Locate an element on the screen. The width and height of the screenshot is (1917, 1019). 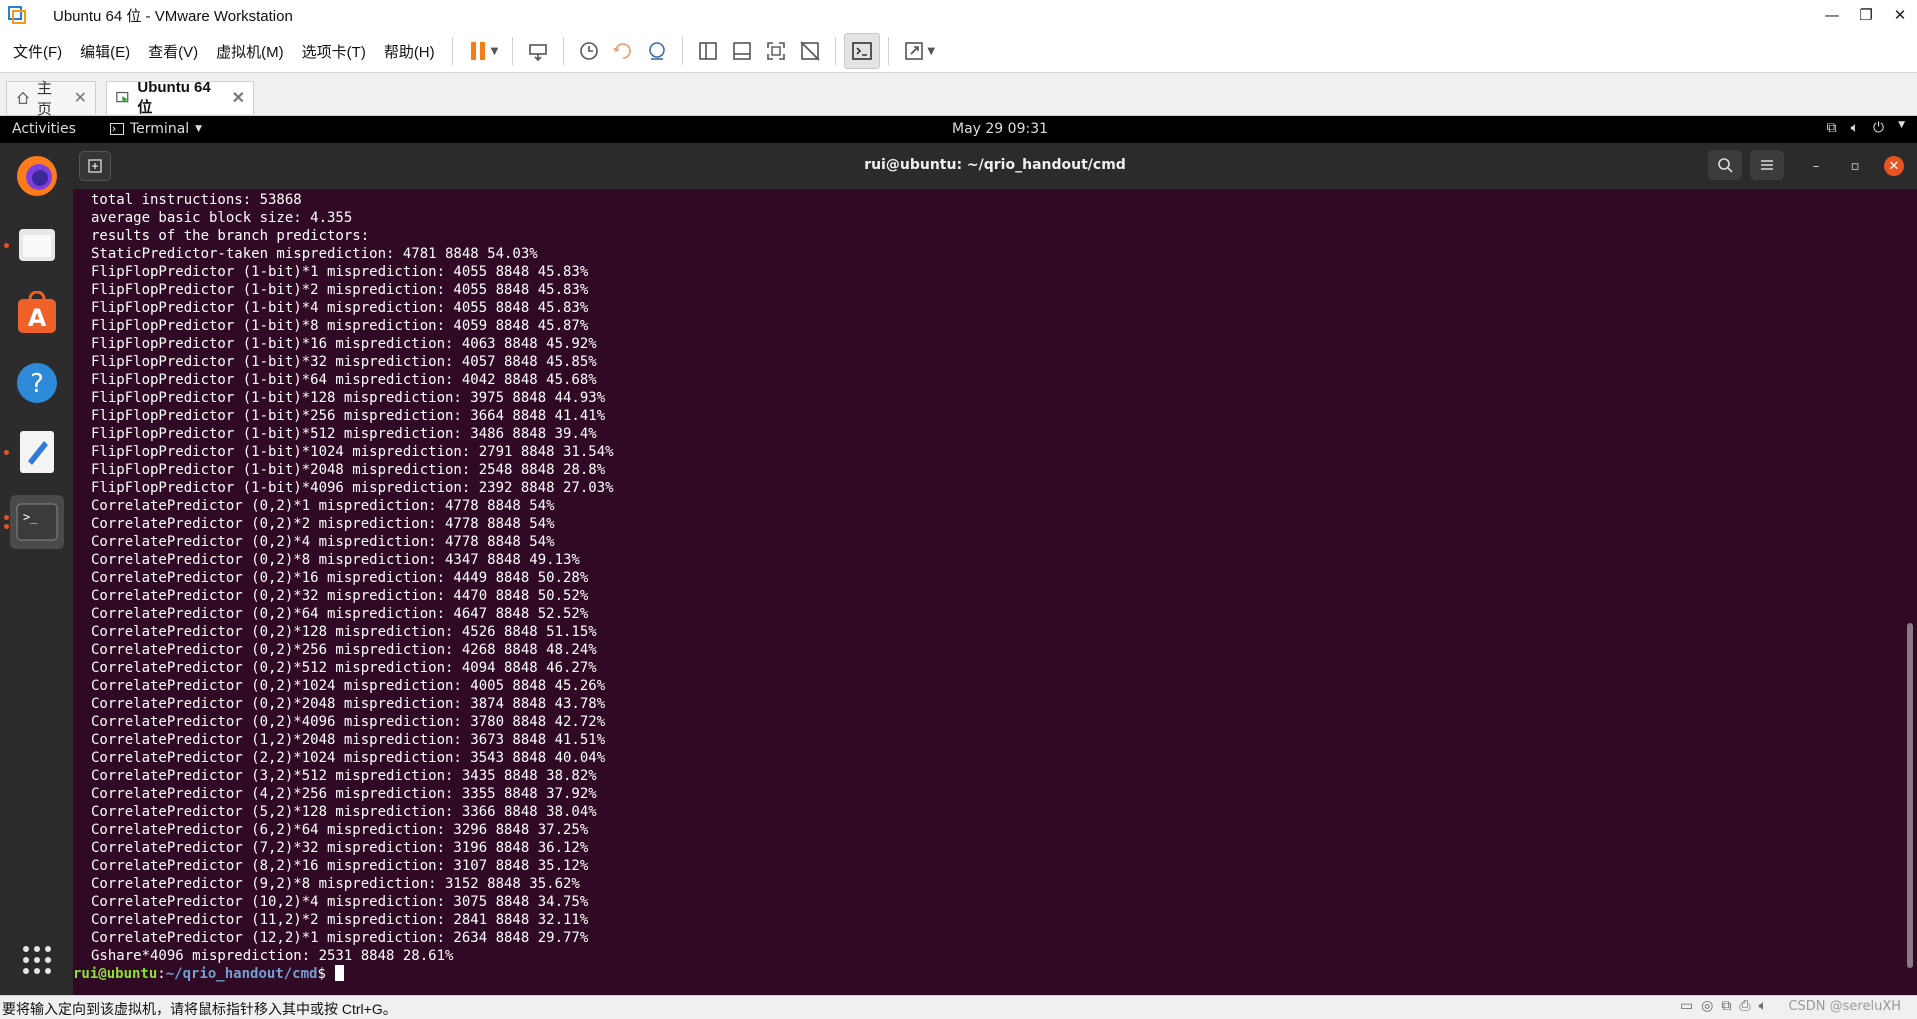
menu-edit: 编辑(E) is located at coordinates (105, 51).